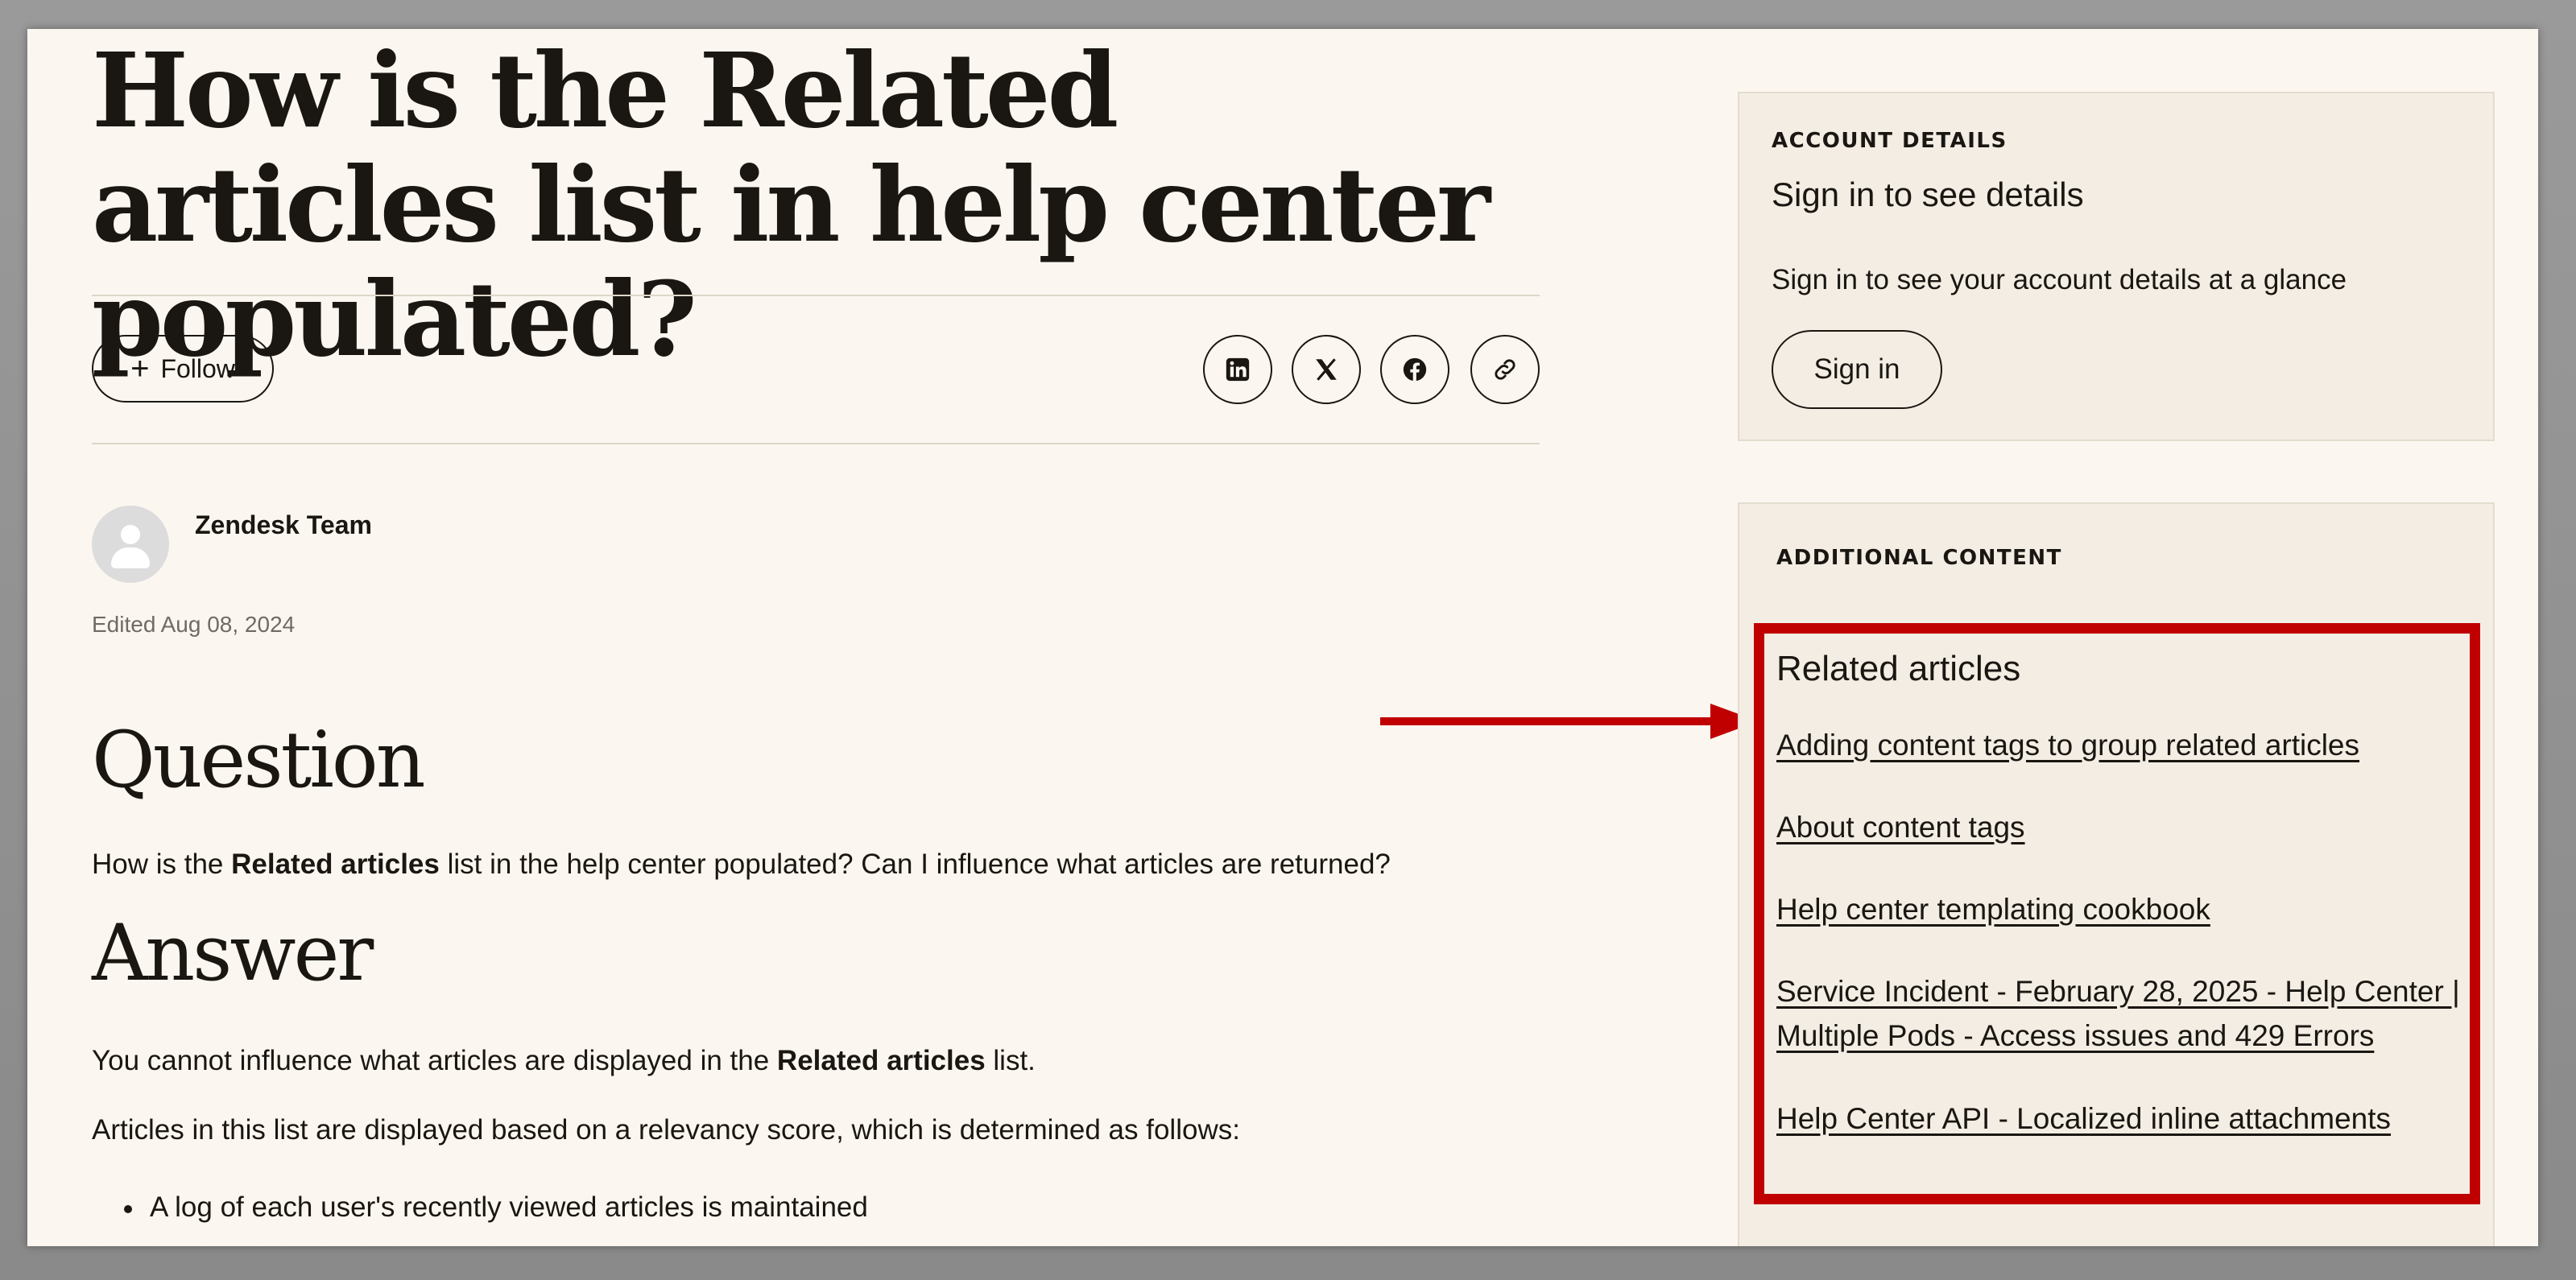 This screenshot has width=2576, height=1280. Describe the element at coordinates (131, 557) in the screenshot. I see `user-icon-body` at that location.